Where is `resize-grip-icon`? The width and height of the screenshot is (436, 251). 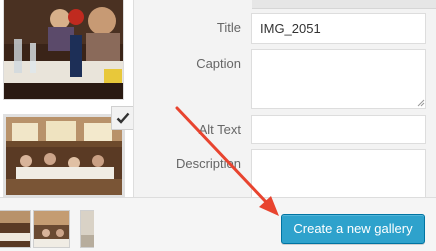 resize-grip-icon is located at coordinates (421, 103).